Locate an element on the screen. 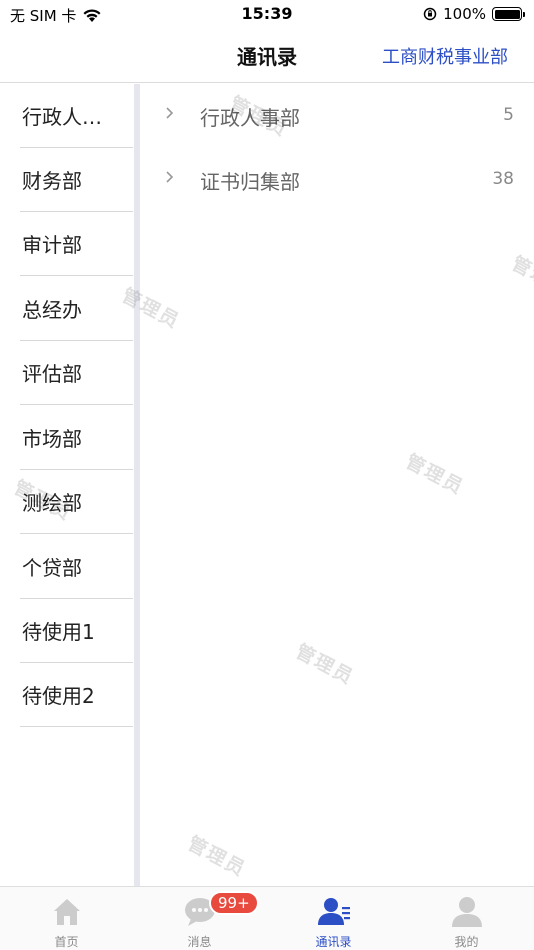  status-bar: 无 SIM 卡 15:39 100% is located at coordinates (267, 15).